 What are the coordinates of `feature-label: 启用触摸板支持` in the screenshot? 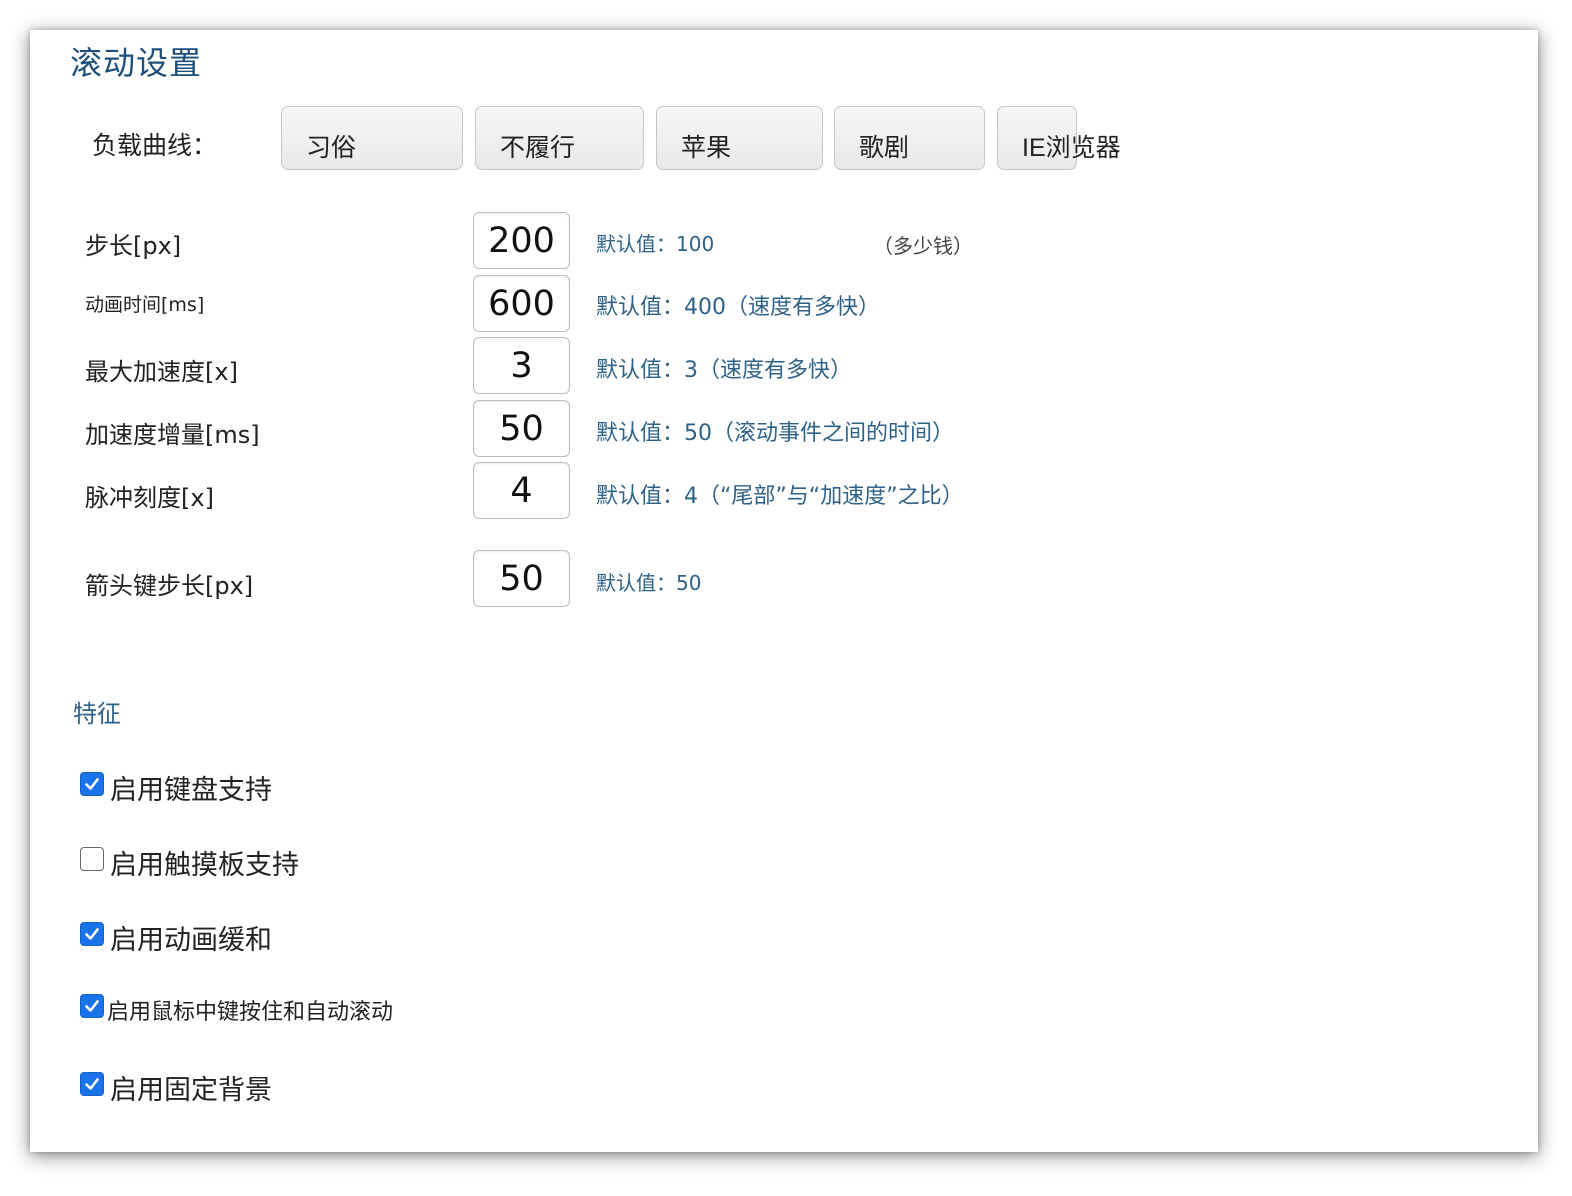 It's located at (204, 865).